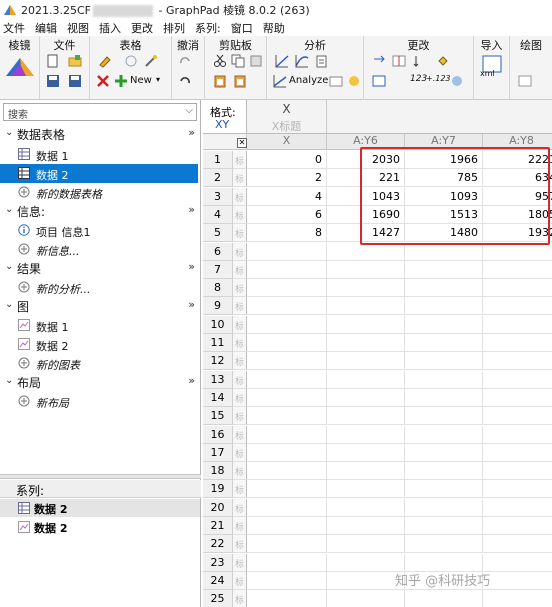  What do you see at coordinates (218, 325) in the screenshot?
I see `row-header: 10` at bounding box center [218, 325].